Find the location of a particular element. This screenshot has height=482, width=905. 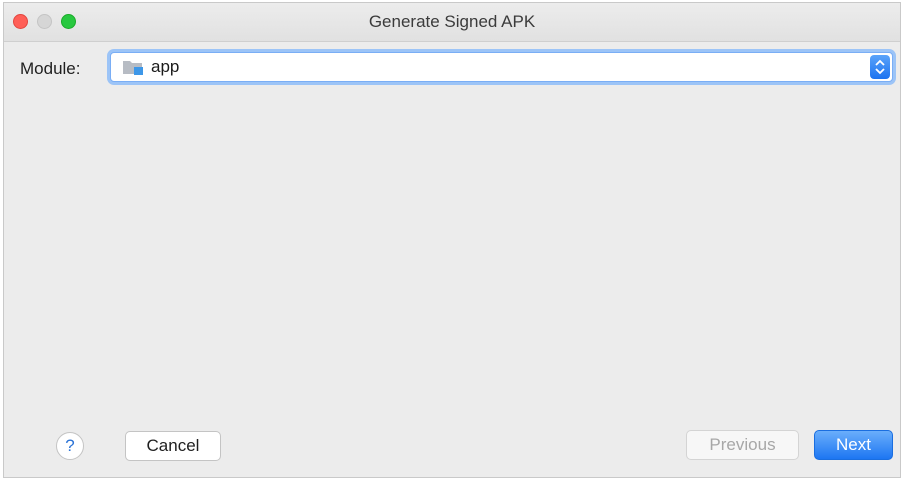

window-title: Generate Signed APK is located at coordinates (452, 21).